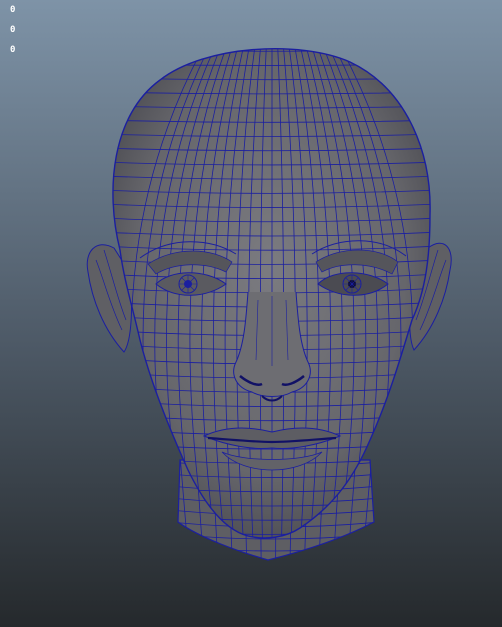 The height and width of the screenshot is (627, 502). Describe the element at coordinates (13, 50) in the screenshot. I see `hud-readout-3: 0` at that location.